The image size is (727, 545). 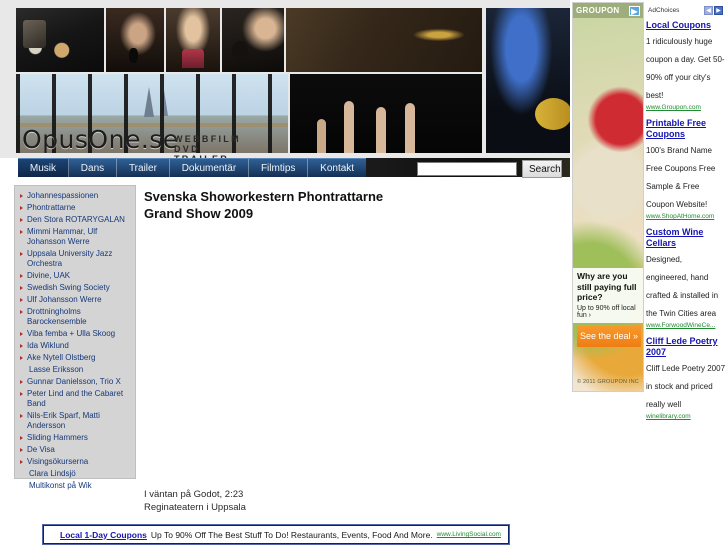 I want to click on sidebar-item-label: Clara Lindsjö, so click(x=52, y=473).